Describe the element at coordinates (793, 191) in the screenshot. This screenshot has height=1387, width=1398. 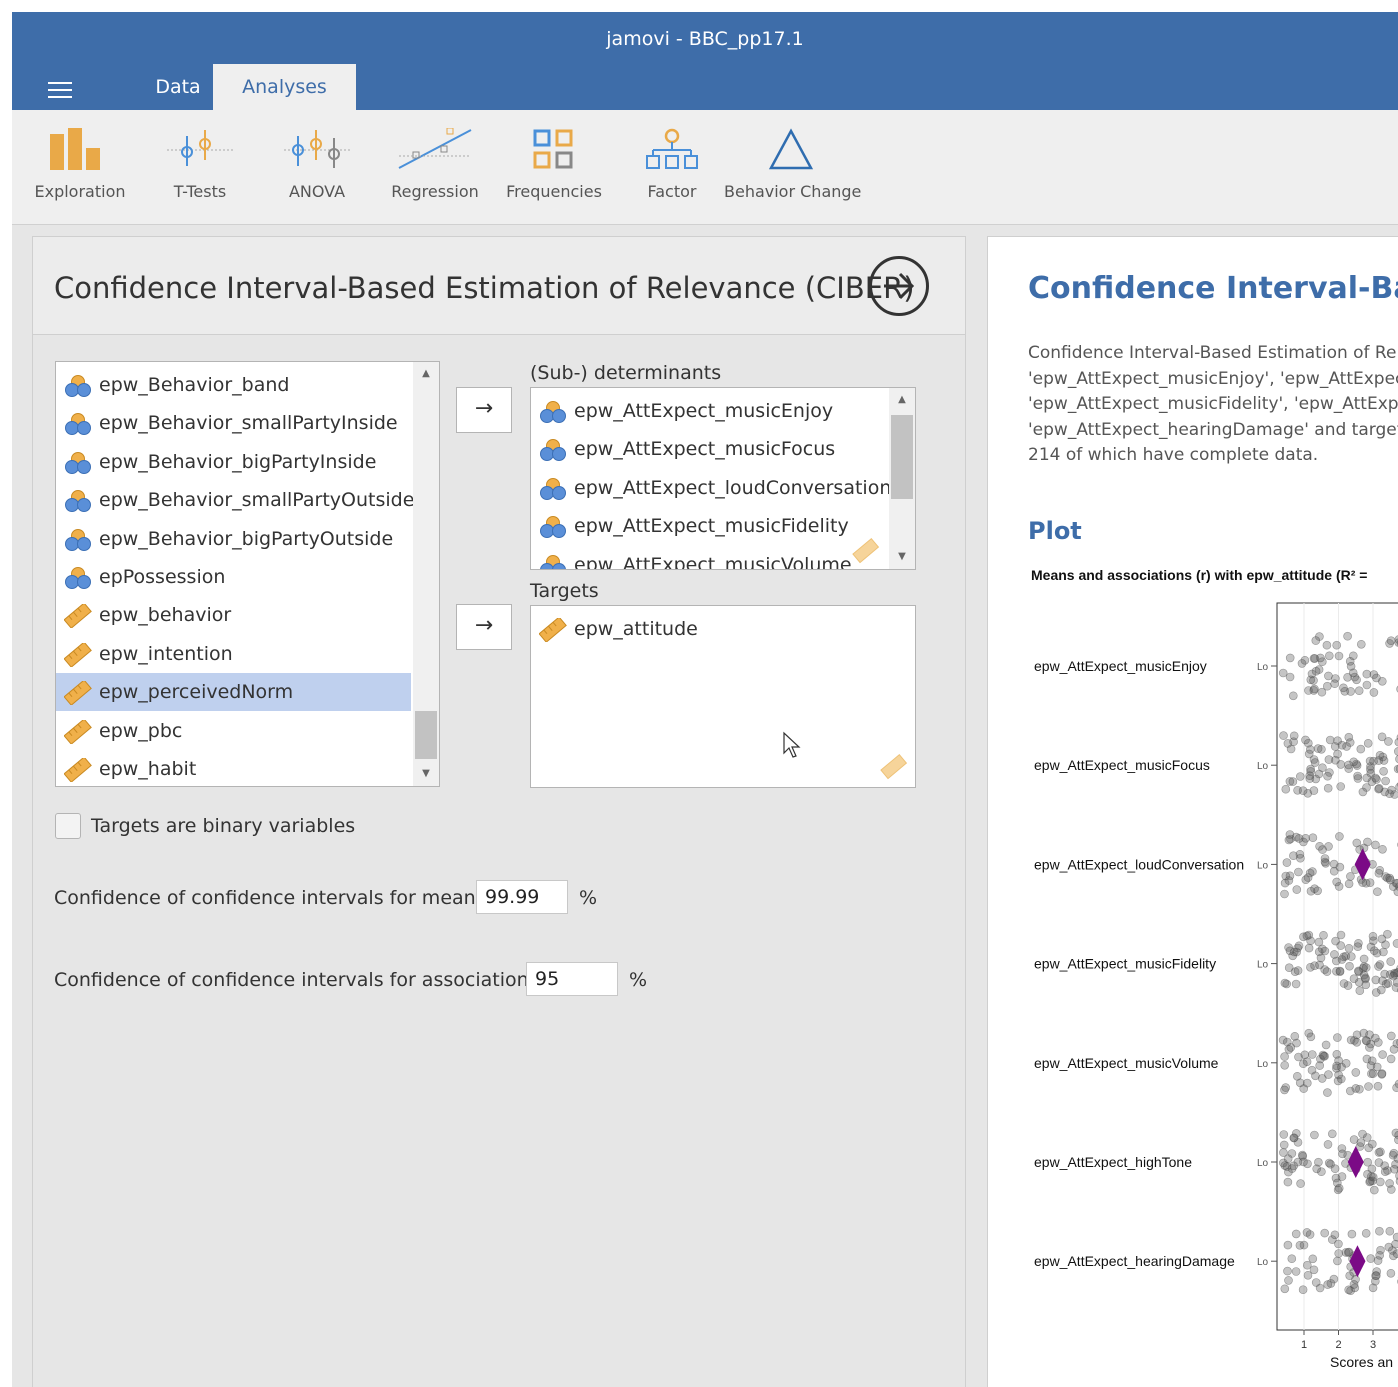
I see `behavior-change-label: Behavior Change` at that location.